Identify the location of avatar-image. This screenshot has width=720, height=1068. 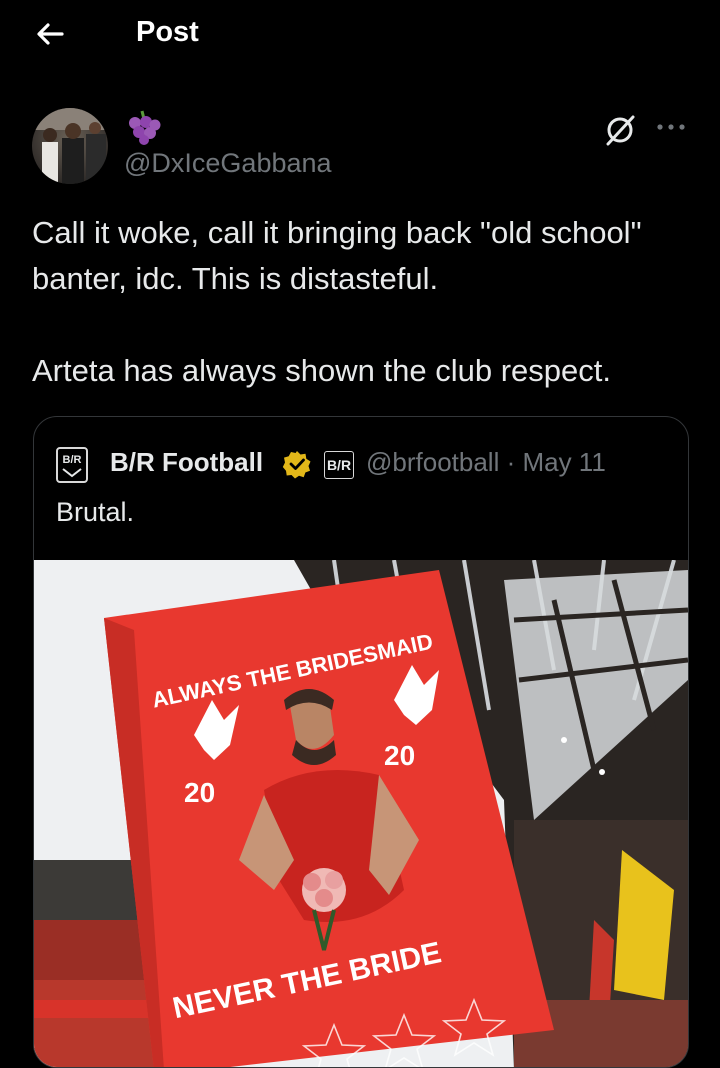
(70, 146).